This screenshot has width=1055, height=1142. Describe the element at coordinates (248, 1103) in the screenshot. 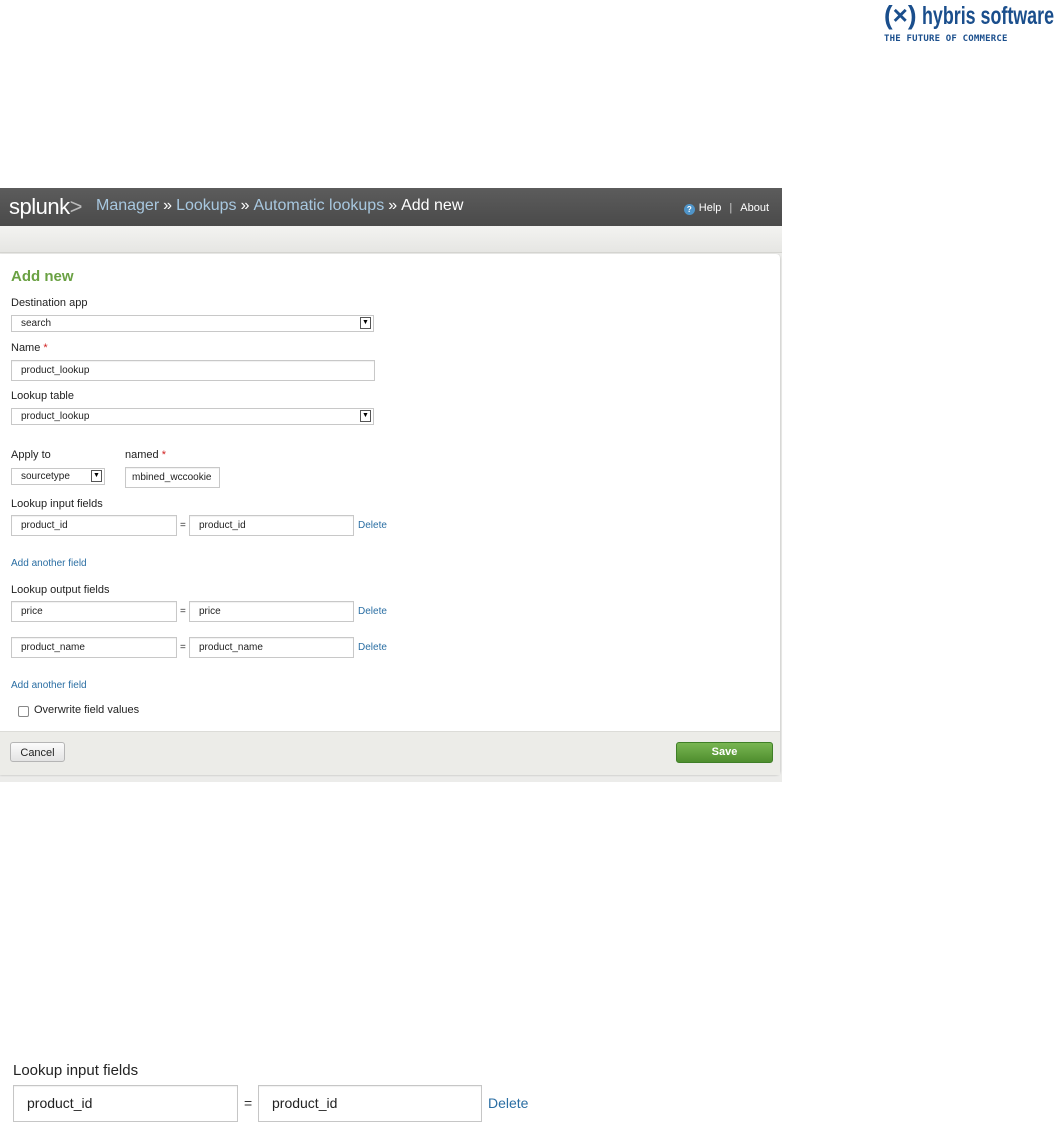

I see `zoom-equals-sign: =` at that location.